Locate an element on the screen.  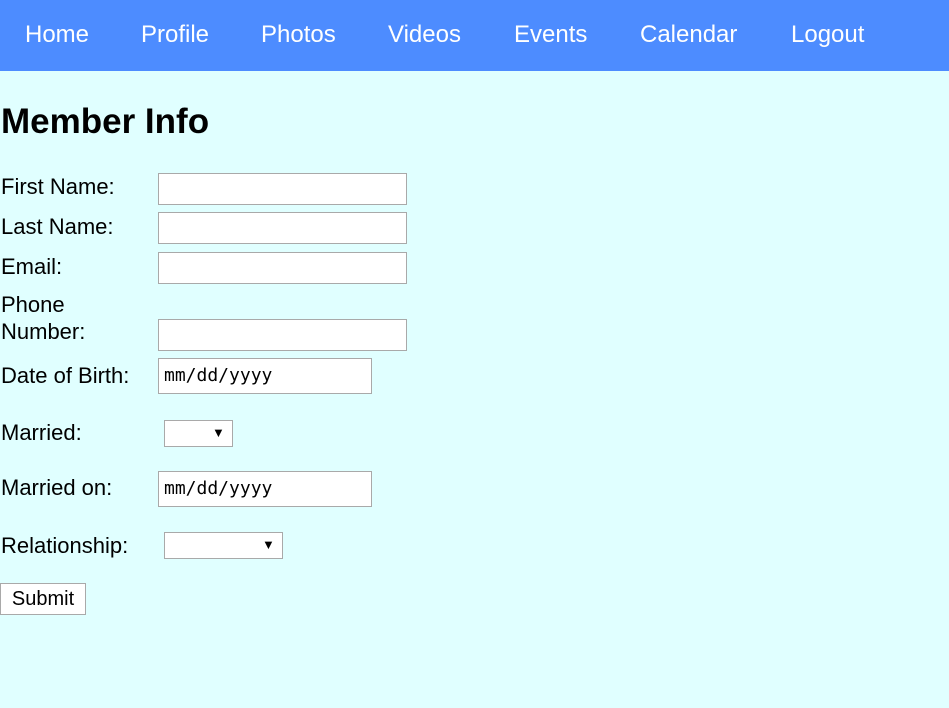
date-of-birth-input: mm/dd/yyyy is located at coordinates (265, 376).